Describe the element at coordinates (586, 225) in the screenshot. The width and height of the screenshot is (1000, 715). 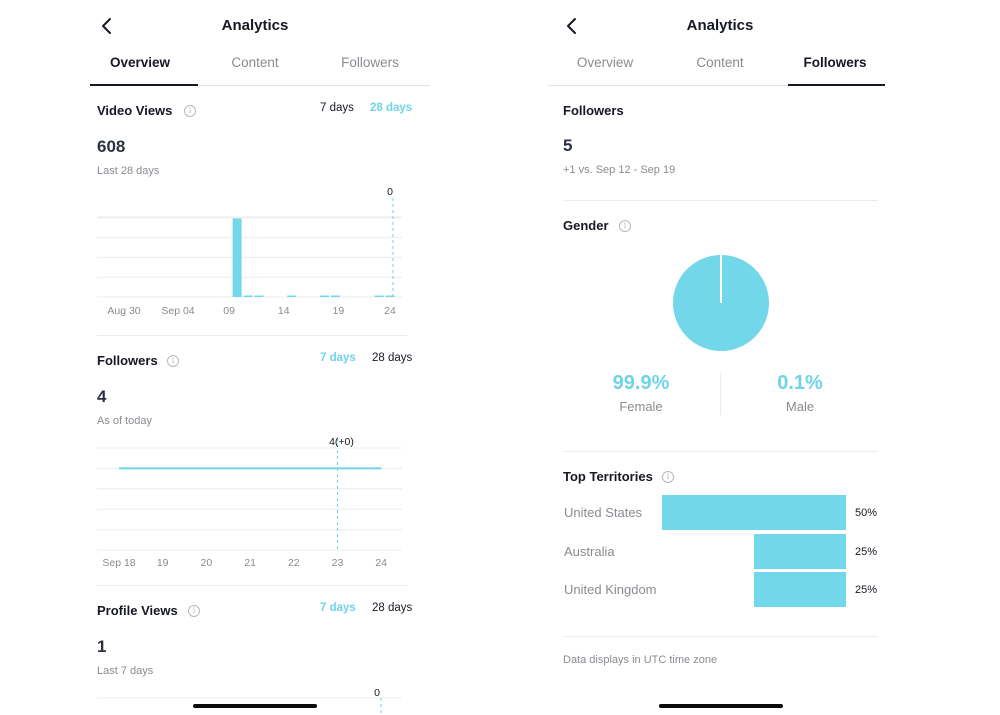
I see `gender-title: Gender` at that location.